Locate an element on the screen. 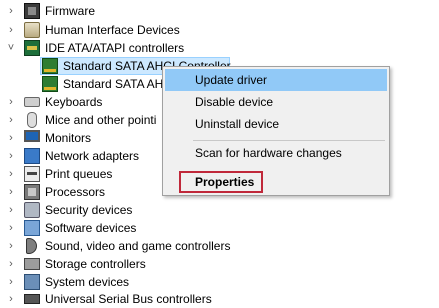 This screenshot has height=308, width=439. hid-icon is located at coordinates (32, 30).